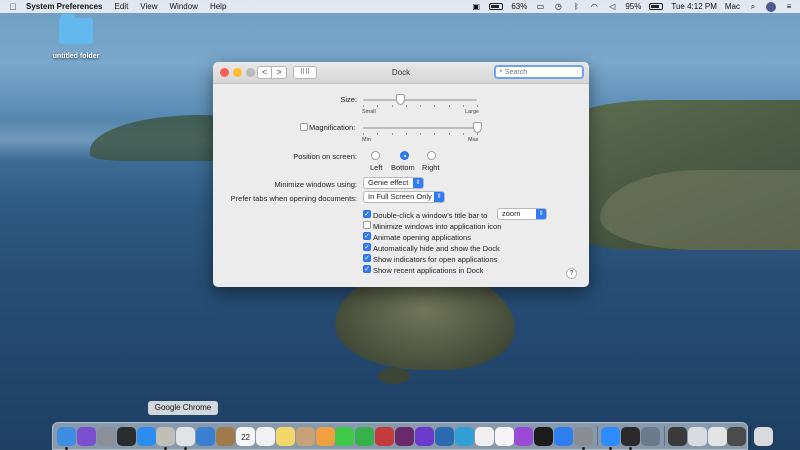 Image resolution: width=800 pixels, height=450 pixels. What do you see at coordinates (430, 215) in the screenshot?
I see `double-click-label: Double-click a window's title bar to` at bounding box center [430, 215].